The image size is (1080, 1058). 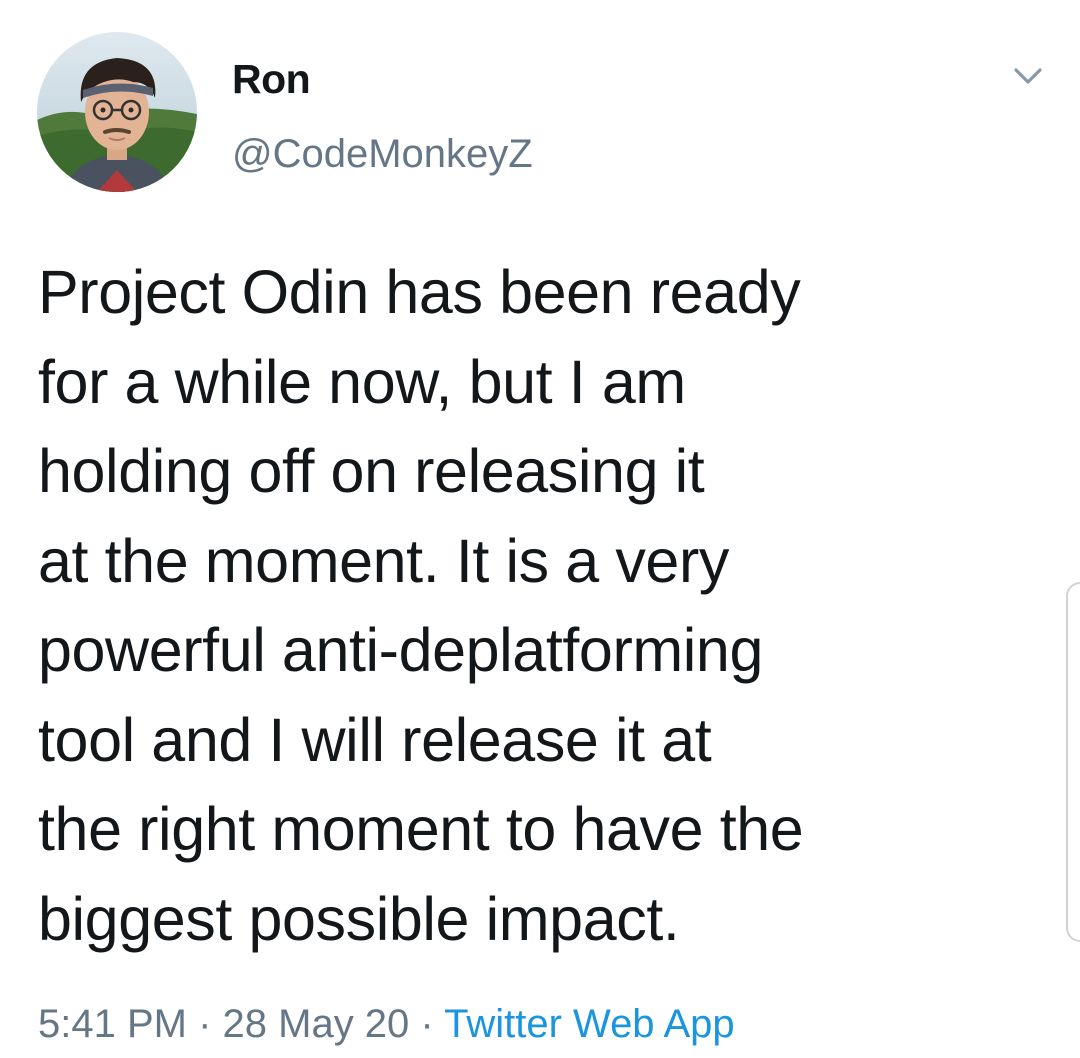 What do you see at coordinates (400, 650) in the screenshot?
I see `tweet-text-line: powerful anti-deplatforming` at bounding box center [400, 650].